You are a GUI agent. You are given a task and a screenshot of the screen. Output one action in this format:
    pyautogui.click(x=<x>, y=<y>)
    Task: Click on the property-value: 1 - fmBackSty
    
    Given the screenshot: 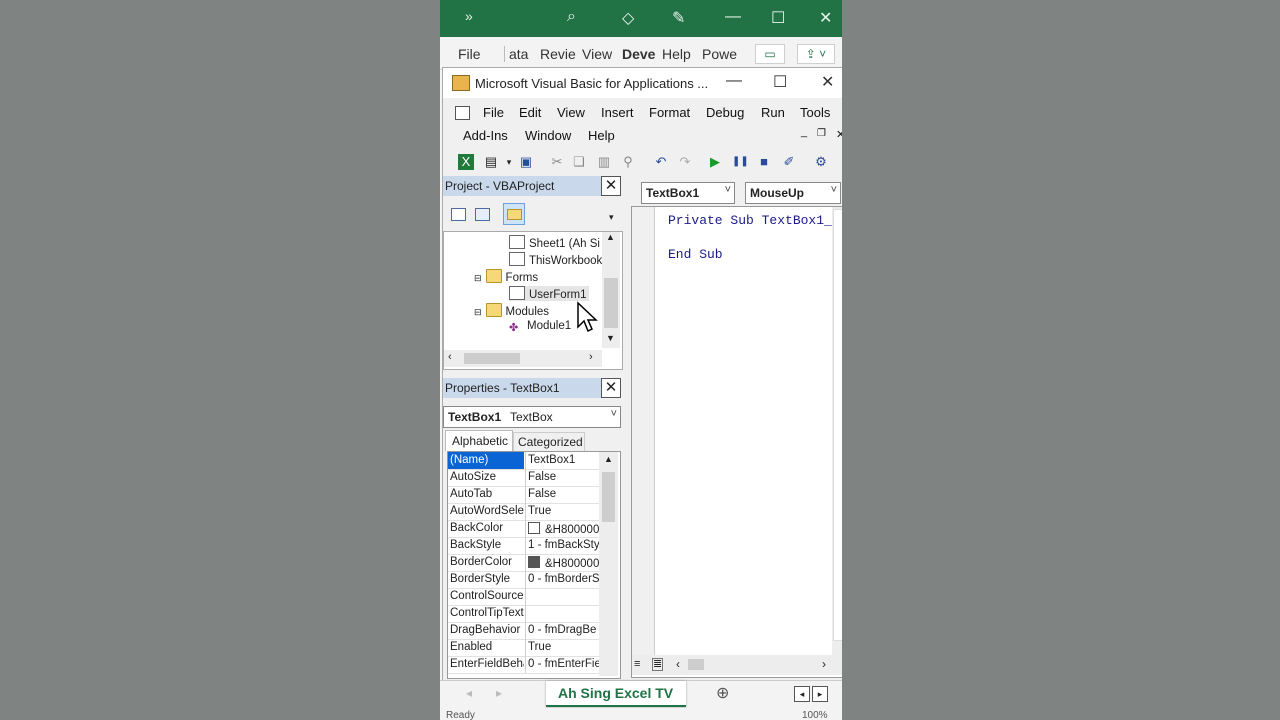 What is the action you would take?
    pyautogui.click(x=567, y=545)
    